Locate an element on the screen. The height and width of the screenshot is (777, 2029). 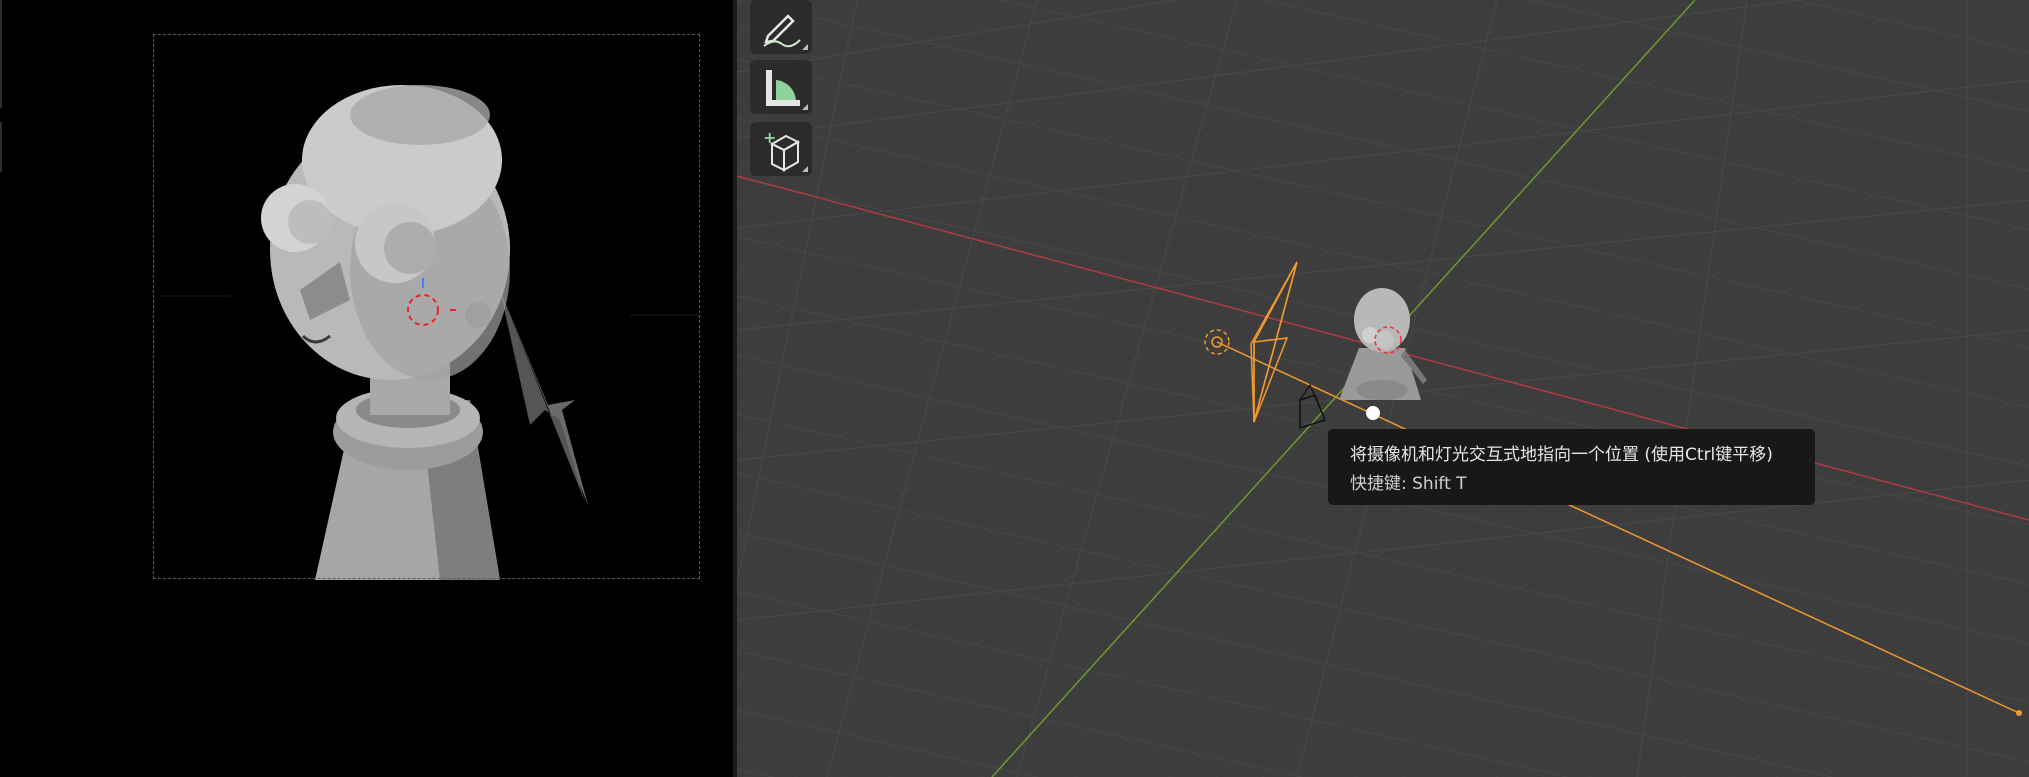
measure-tool-button is located at coordinates (781, 87).